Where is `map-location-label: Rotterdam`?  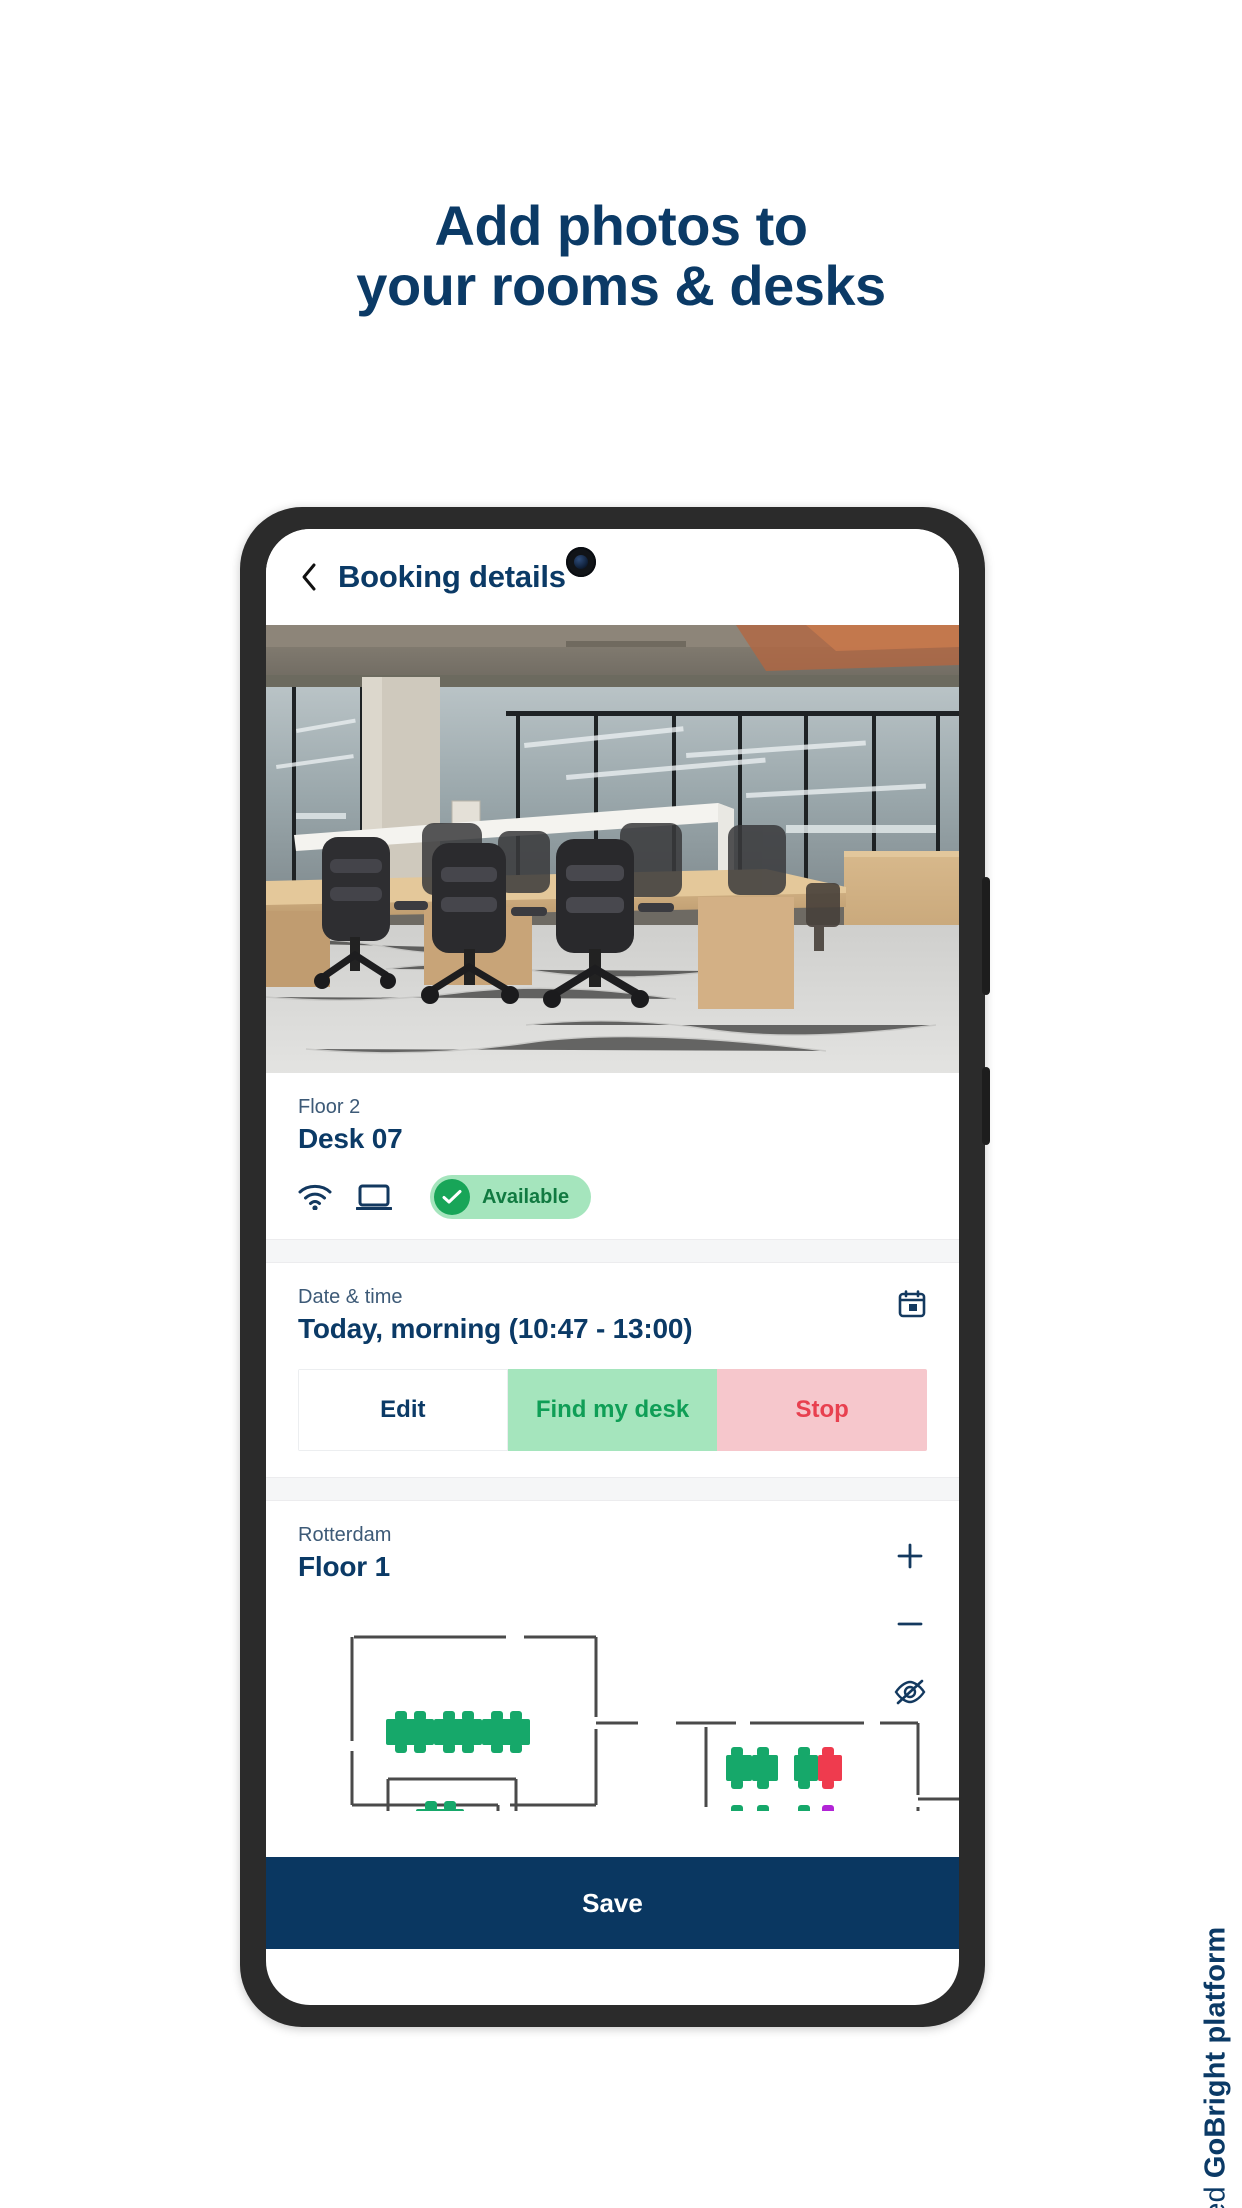 map-location-label: Rotterdam is located at coordinates (345, 1535).